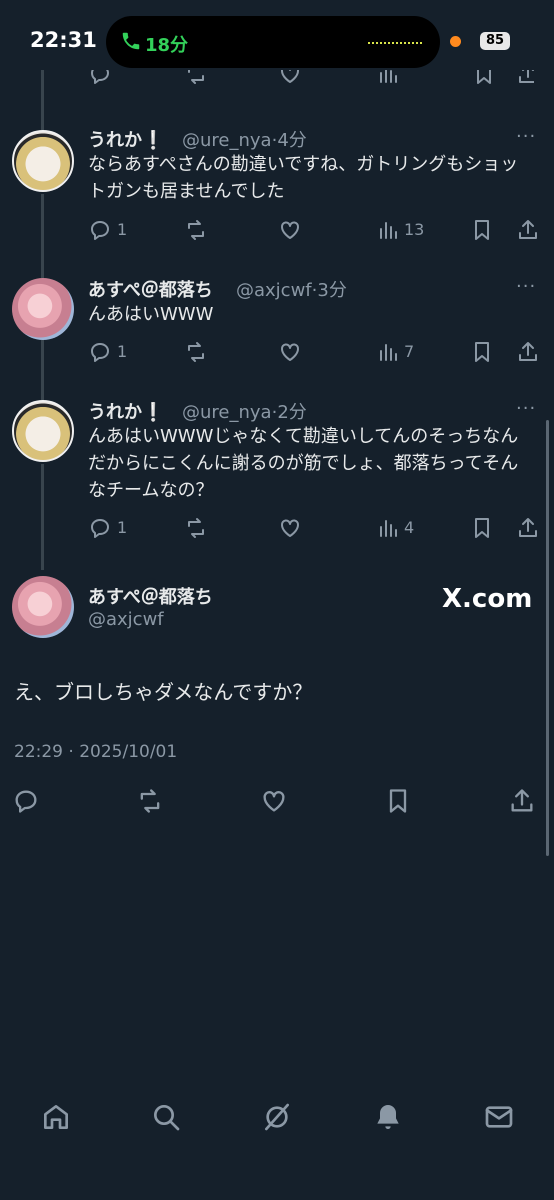  I want to click on post-time: 3分, so click(332, 290).